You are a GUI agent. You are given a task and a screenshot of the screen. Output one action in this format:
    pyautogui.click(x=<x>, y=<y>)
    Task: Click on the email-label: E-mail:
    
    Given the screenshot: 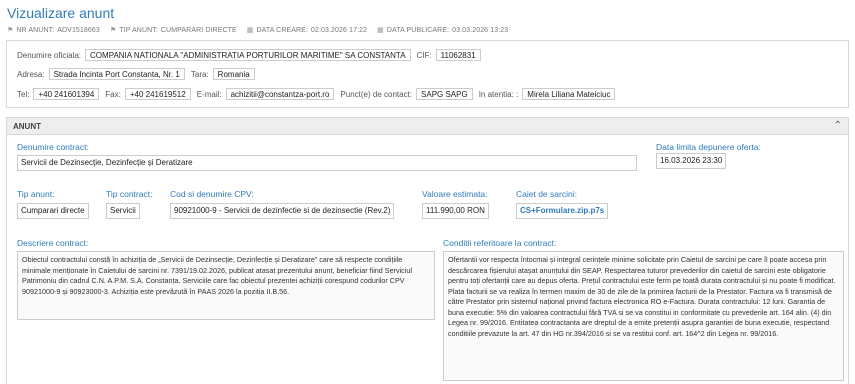 What is the action you would take?
    pyautogui.click(x=209, y=94)
    